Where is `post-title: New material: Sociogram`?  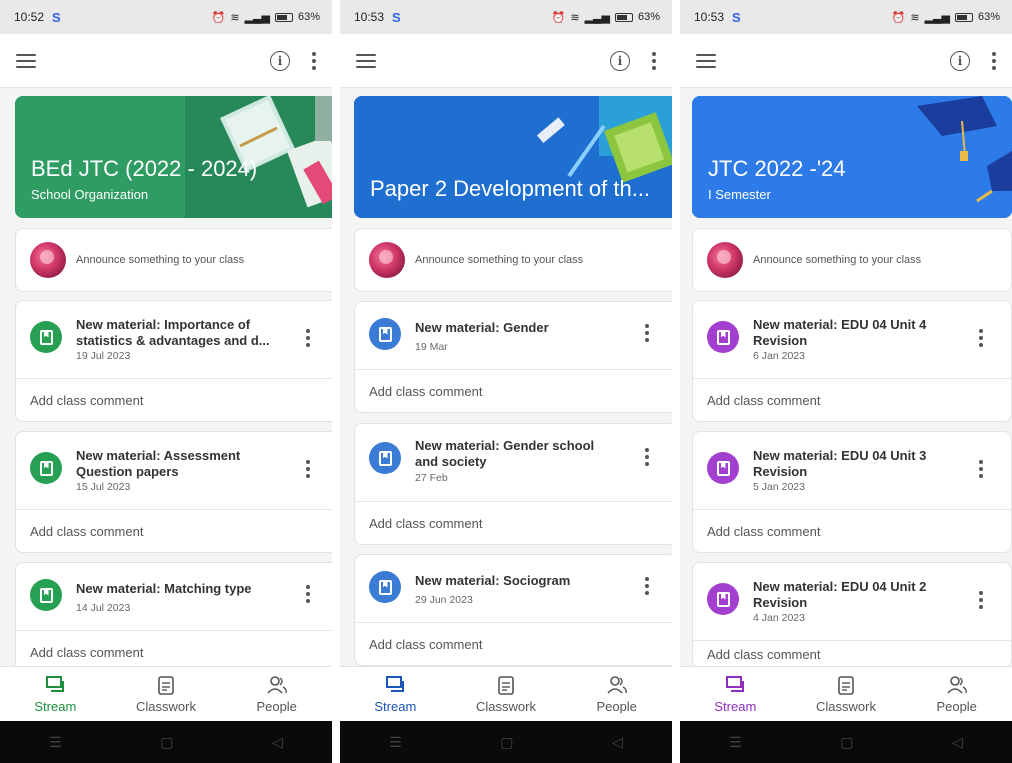 post-title: New material: Sociogram is located at coordinates (493, 580).